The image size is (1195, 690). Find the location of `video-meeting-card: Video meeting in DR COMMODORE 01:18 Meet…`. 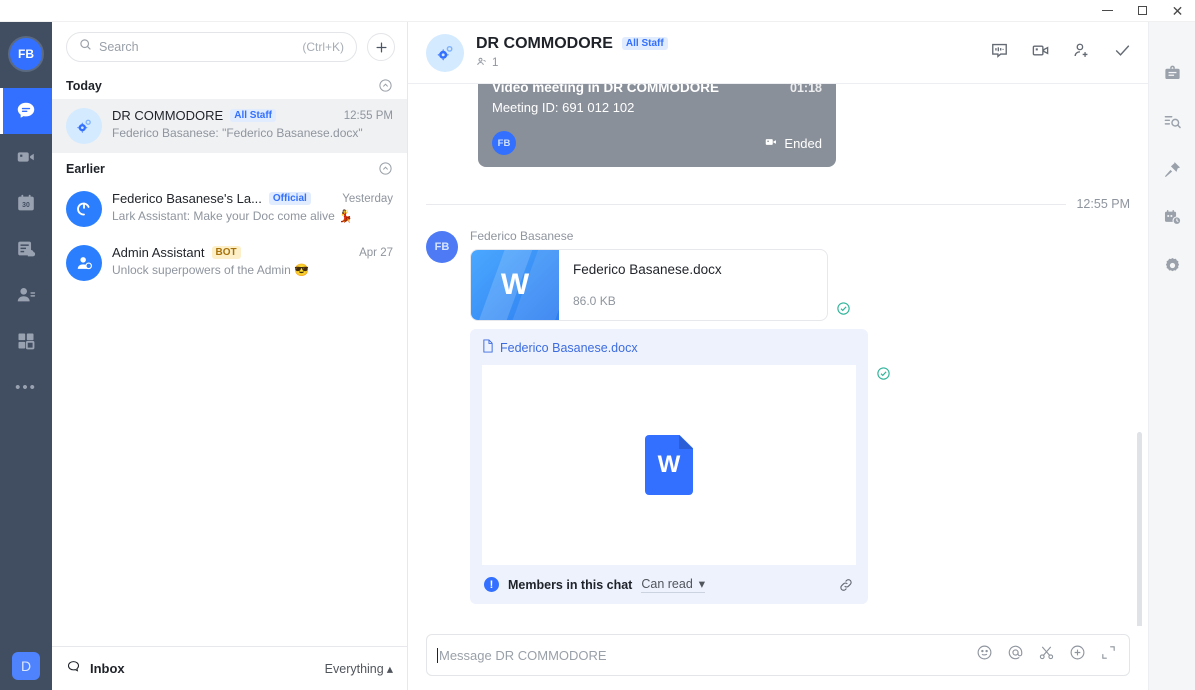

video-meeting-card: Video meeting in DR COMMODORE 01:18 Meet… is located at coordinates (657, 125).